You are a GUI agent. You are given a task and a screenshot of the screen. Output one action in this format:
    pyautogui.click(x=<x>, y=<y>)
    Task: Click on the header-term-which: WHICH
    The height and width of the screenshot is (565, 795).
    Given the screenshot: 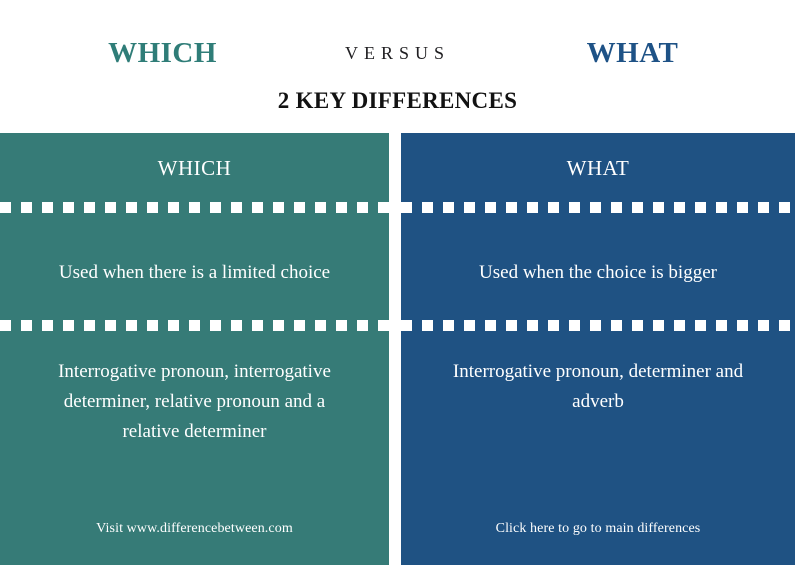 What is the action you would take?
    pyautogui.click(x=162, y=52)
    